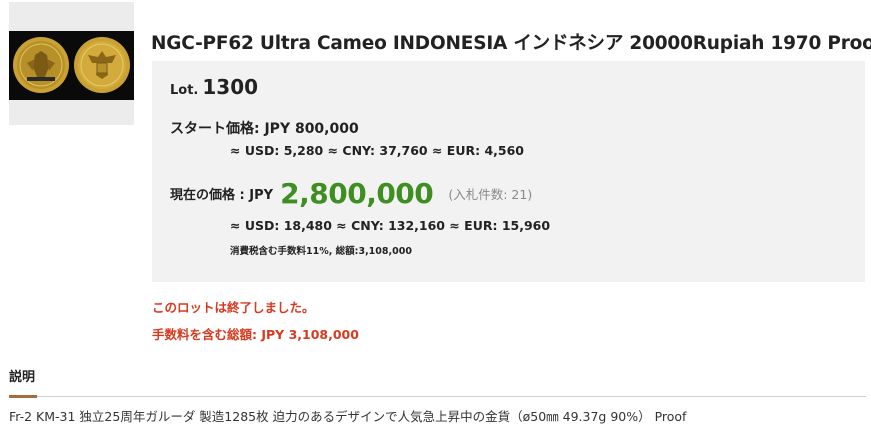 This screenshot has height=425, width=871. I want to click on coin-thumbnail, so click(71, 63).